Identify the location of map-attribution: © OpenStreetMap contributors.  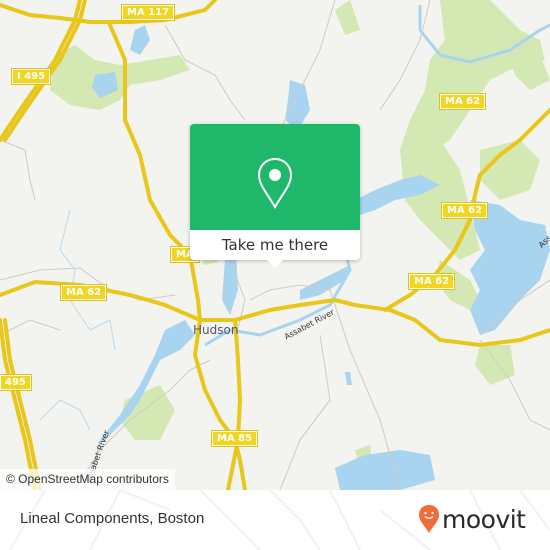
(87, 479).